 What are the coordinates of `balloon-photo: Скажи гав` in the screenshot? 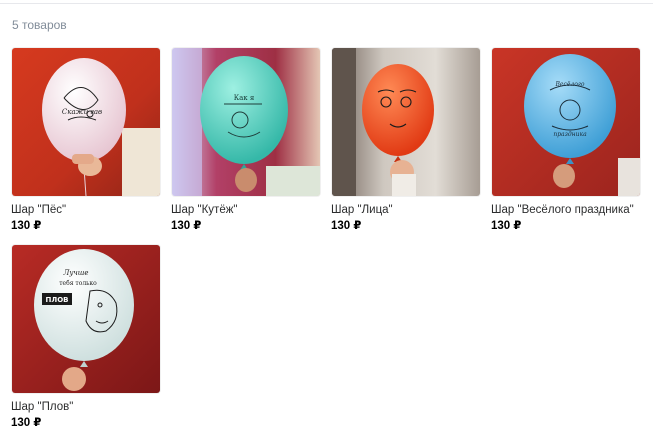 It's located at (86, 122).